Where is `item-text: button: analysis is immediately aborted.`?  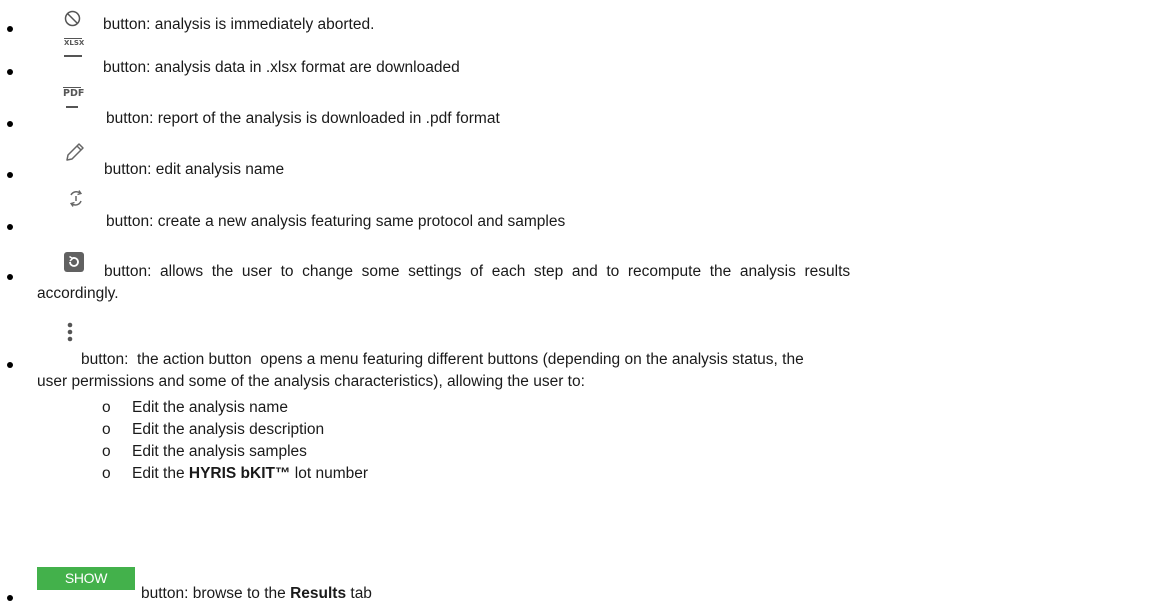
item-text: button: analysis is immediately aborted. is located at coordinates (239, 24).